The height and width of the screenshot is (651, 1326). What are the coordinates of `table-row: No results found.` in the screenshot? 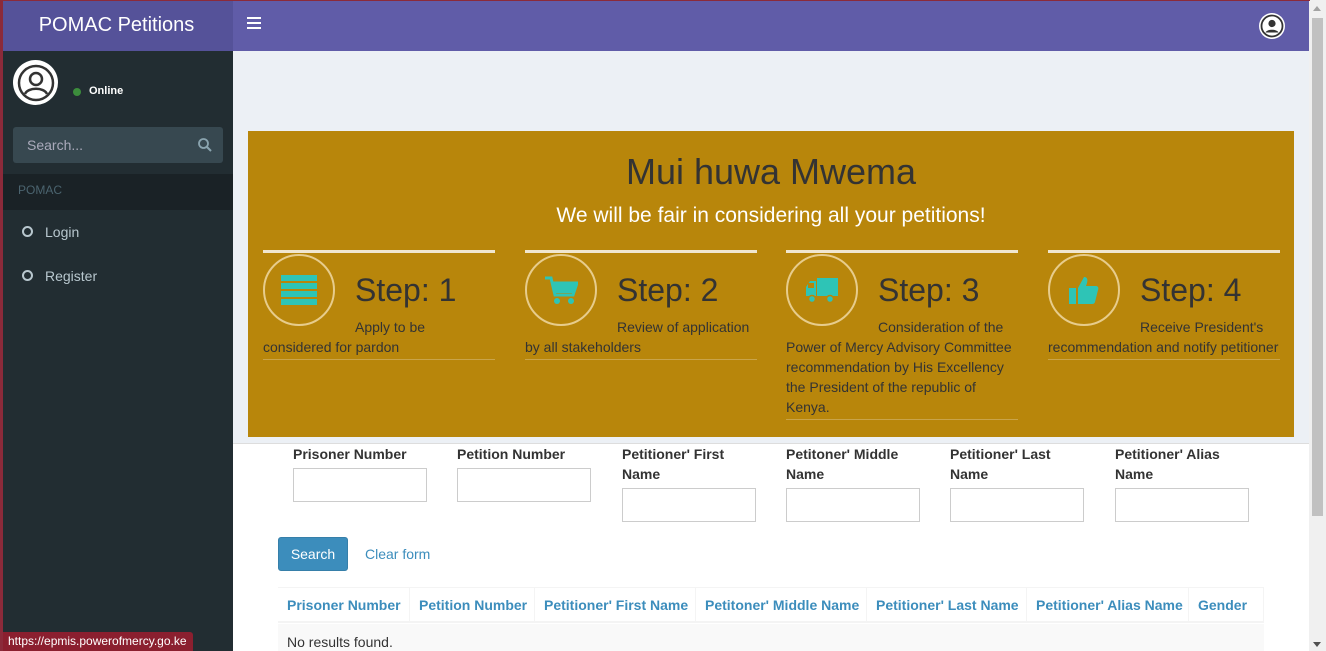 It's located at (771, 637).